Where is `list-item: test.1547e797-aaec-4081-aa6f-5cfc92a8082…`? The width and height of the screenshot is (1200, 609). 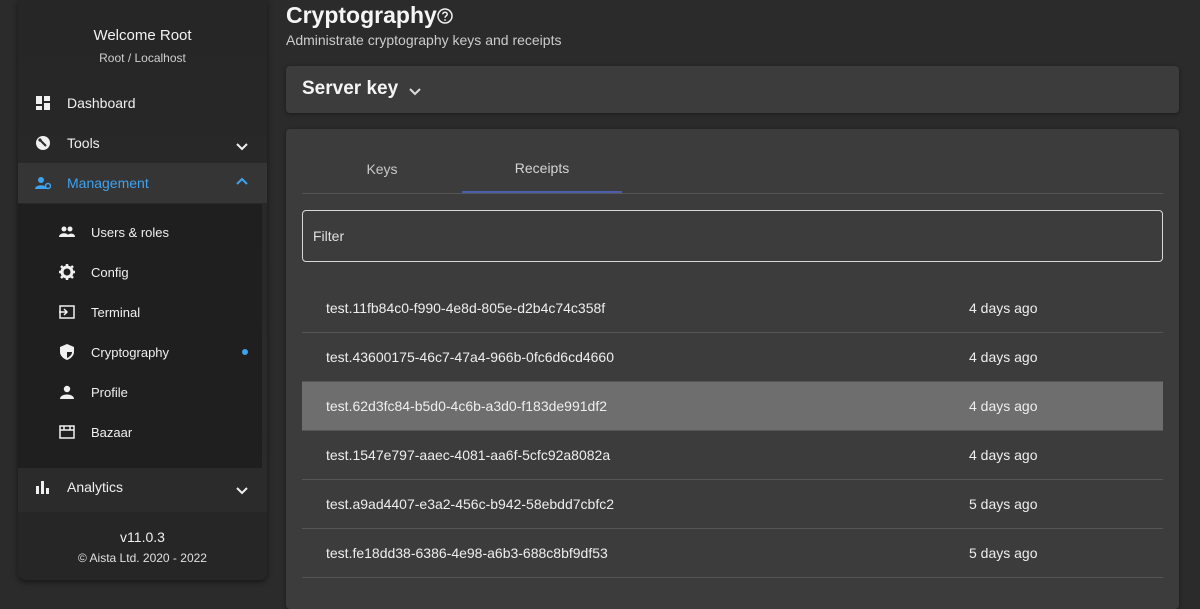
list-item: test.1547e797-aaec-4081-aa6f-5cfc92a8082… is located at coordinates (732, 455).